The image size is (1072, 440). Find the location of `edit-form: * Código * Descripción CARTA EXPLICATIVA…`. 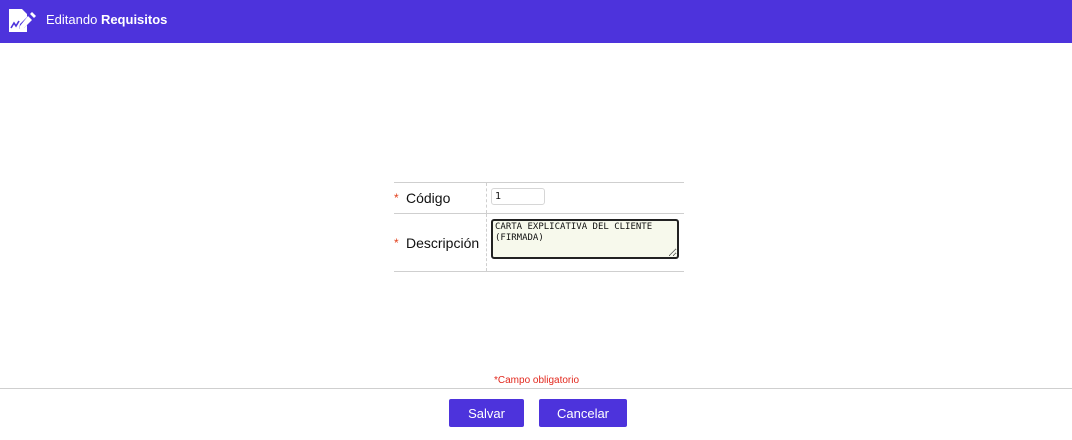

edit-form: * Código * Descripción CARTA EXPLICATIVA… is located at coordinates (539, 227).